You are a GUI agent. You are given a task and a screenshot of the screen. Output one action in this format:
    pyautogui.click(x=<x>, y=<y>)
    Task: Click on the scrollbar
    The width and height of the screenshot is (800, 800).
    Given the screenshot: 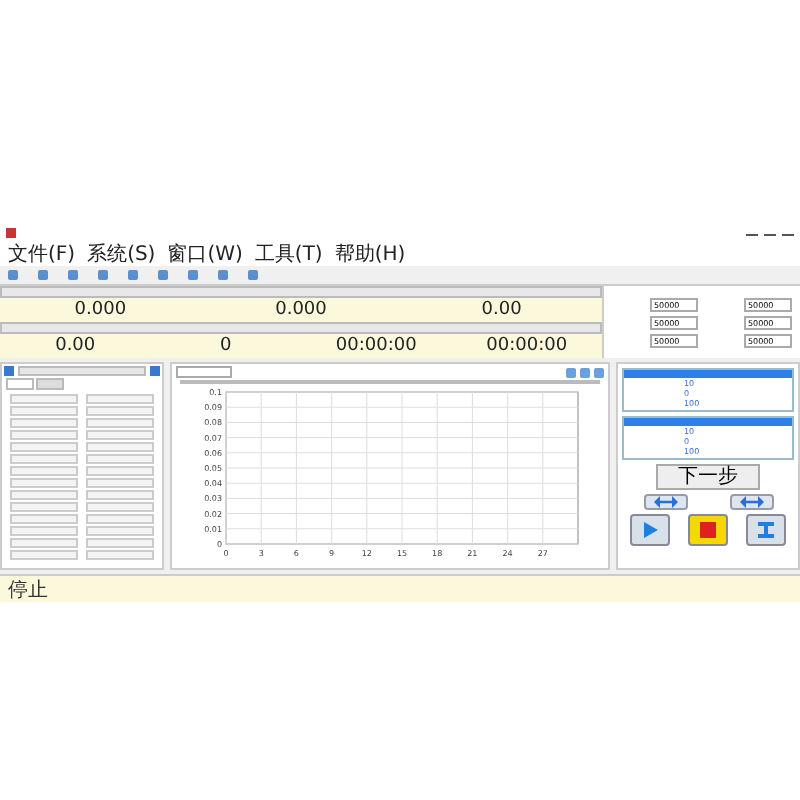 What is the action you would take?
    pyautogui.click(x=390, y=382)
    